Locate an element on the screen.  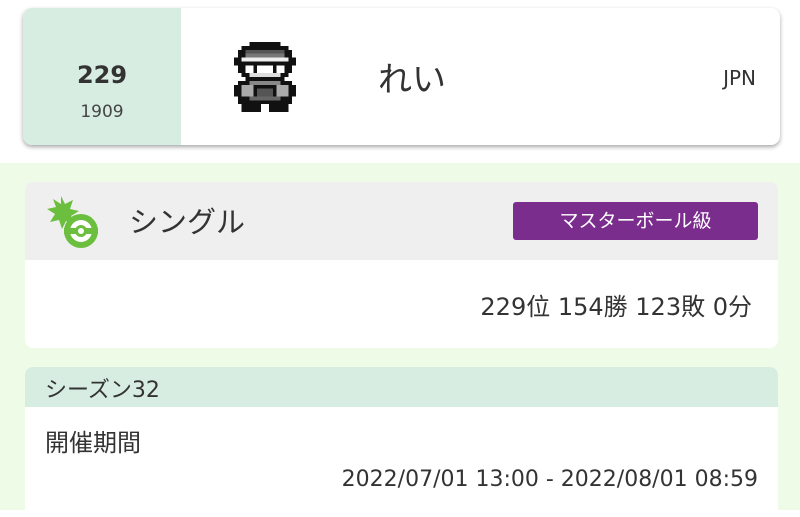
period-label: 開催期間 is located at coordinates (93, 443).